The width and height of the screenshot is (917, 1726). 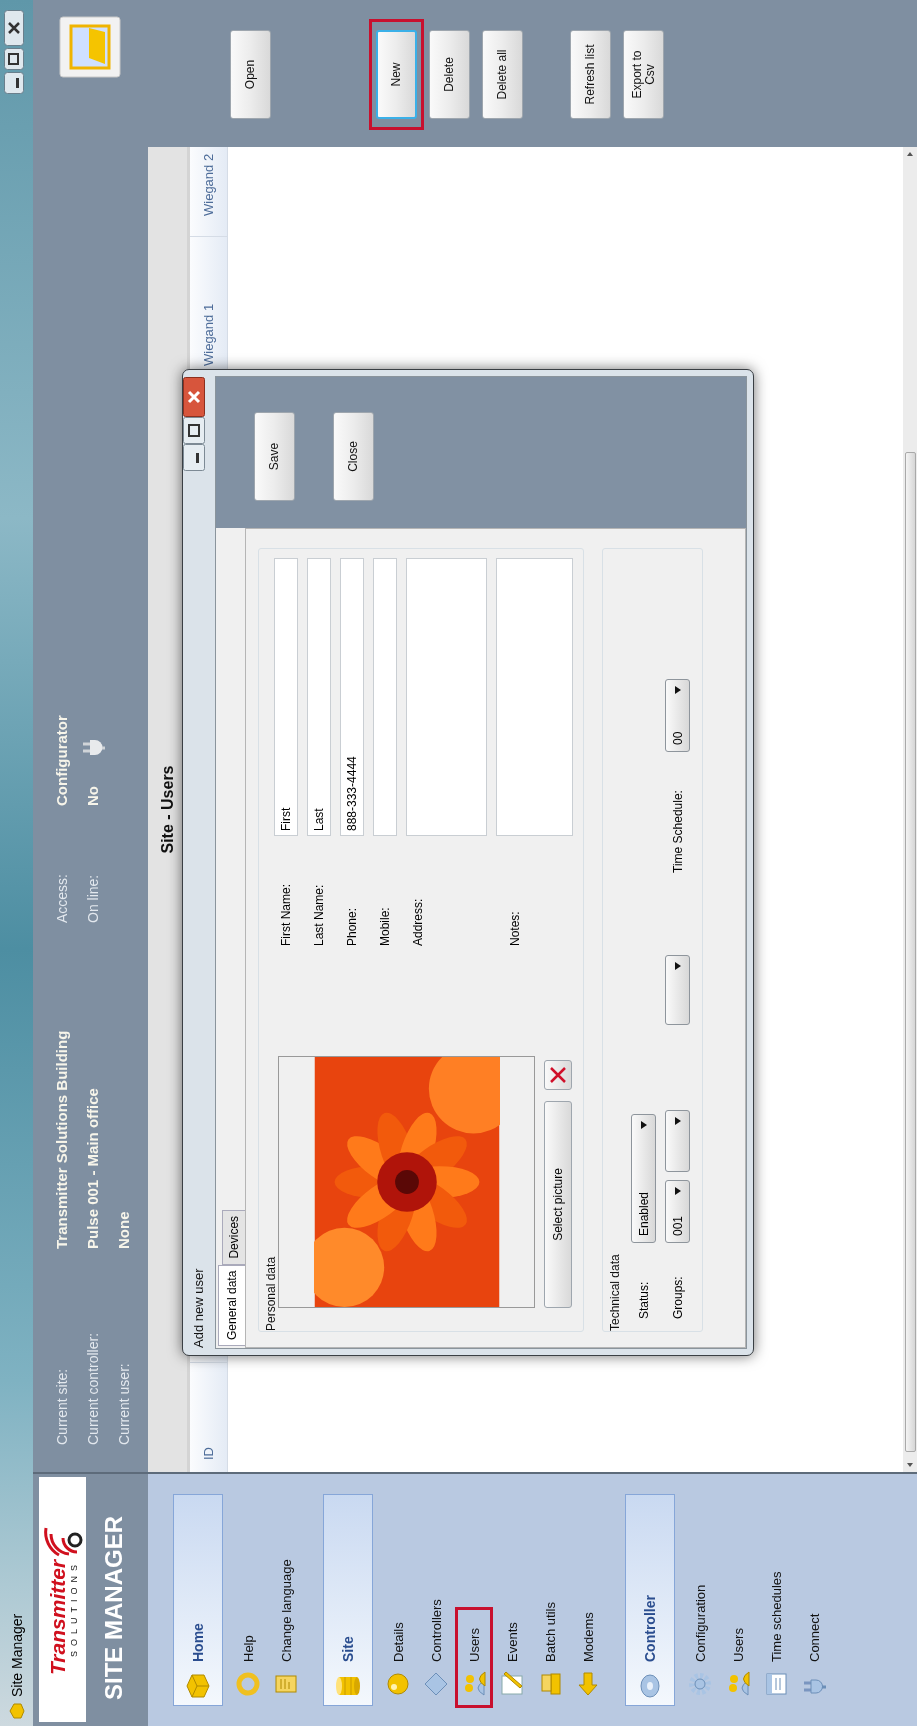 I want to click on group-title: Personal data, so click(x=270, y=1293).